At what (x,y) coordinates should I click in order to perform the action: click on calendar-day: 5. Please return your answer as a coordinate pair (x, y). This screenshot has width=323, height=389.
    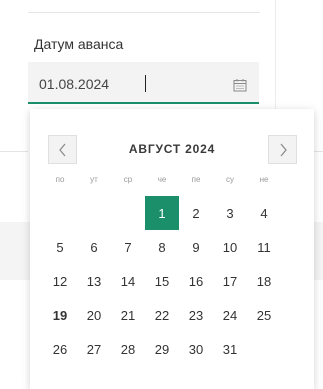
    Looking at the image, I should click on (60, 247).